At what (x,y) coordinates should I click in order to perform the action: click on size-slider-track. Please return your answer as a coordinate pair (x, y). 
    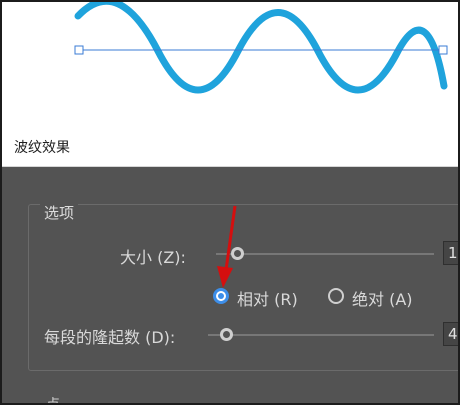
    Looking at the image, I should click on (325, 254).